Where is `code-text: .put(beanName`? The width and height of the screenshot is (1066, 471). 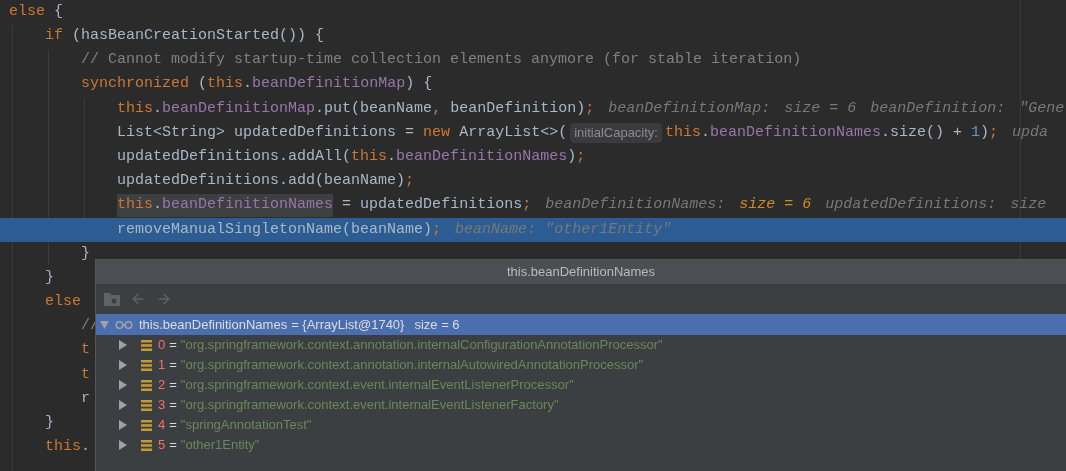 code-text: .put(beanName is located at coordinates (374, 108).